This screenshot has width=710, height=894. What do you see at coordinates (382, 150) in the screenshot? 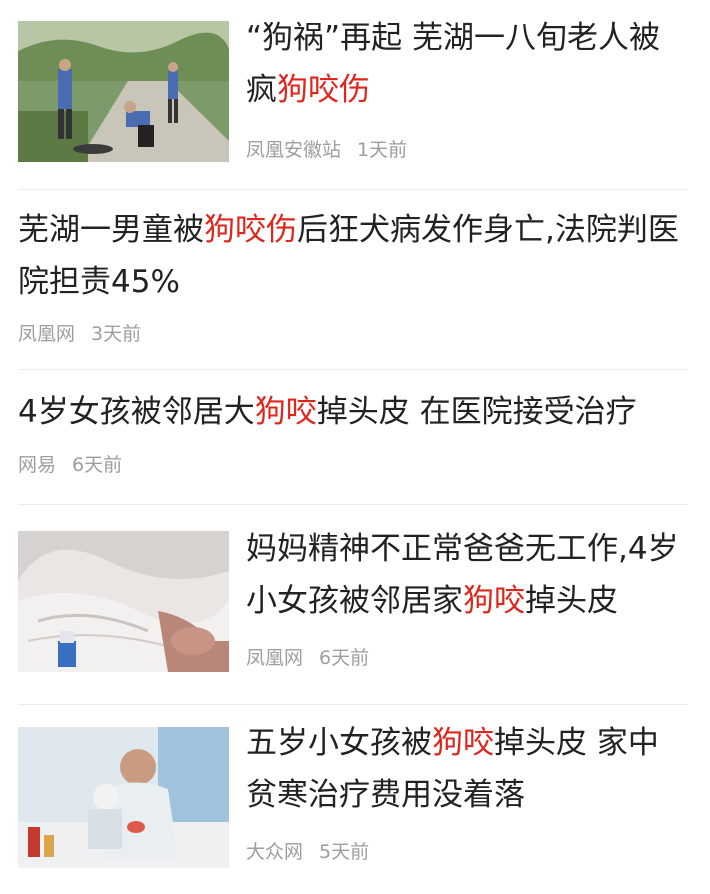
I see `news-time: 1天前` at bounding box center [382, 150].